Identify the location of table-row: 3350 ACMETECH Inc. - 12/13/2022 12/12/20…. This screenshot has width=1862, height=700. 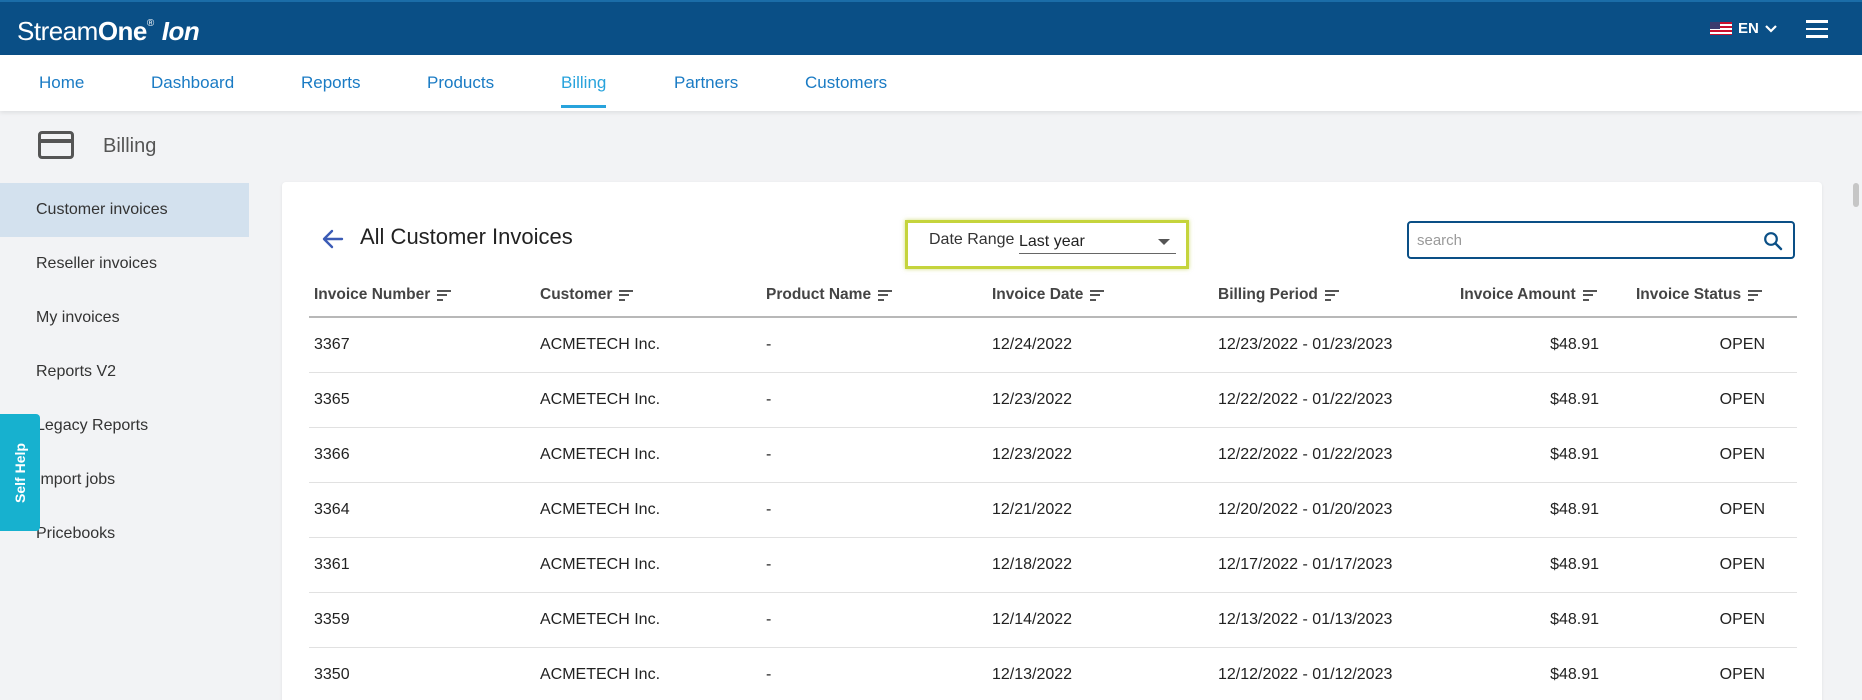
(1053, 674).